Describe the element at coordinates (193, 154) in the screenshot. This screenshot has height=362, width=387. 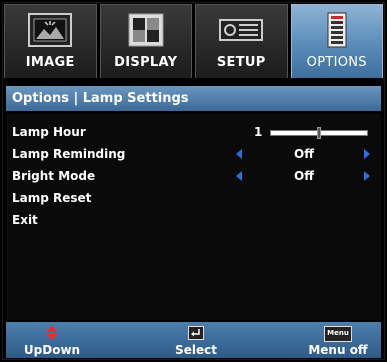
I see `menu-item-lamp-reminding: Lamp Reminding Off` at that location.